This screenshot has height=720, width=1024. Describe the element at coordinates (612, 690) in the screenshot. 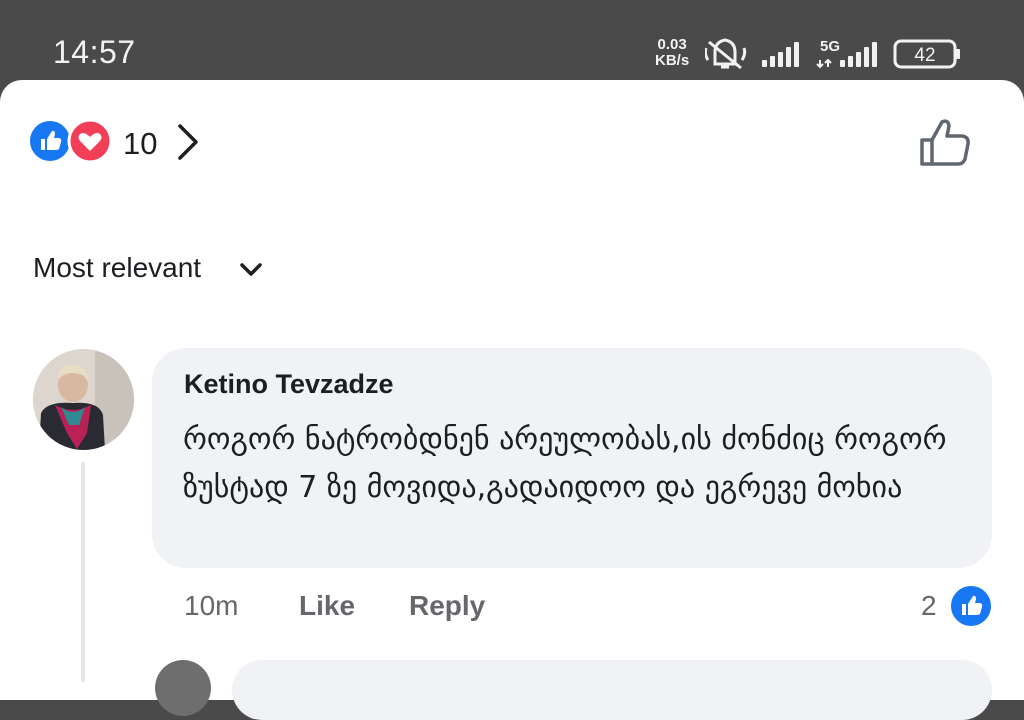

I see `reply-bubble` at that location.